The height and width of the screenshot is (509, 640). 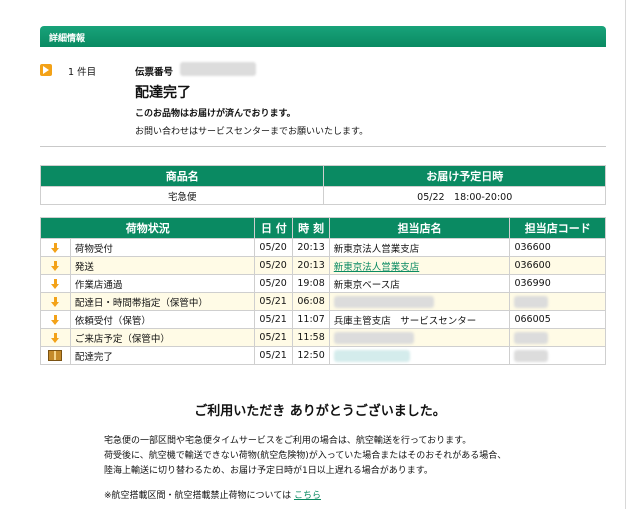 I want to click on row-status: 作業店通過, so click(x=162, y=283).